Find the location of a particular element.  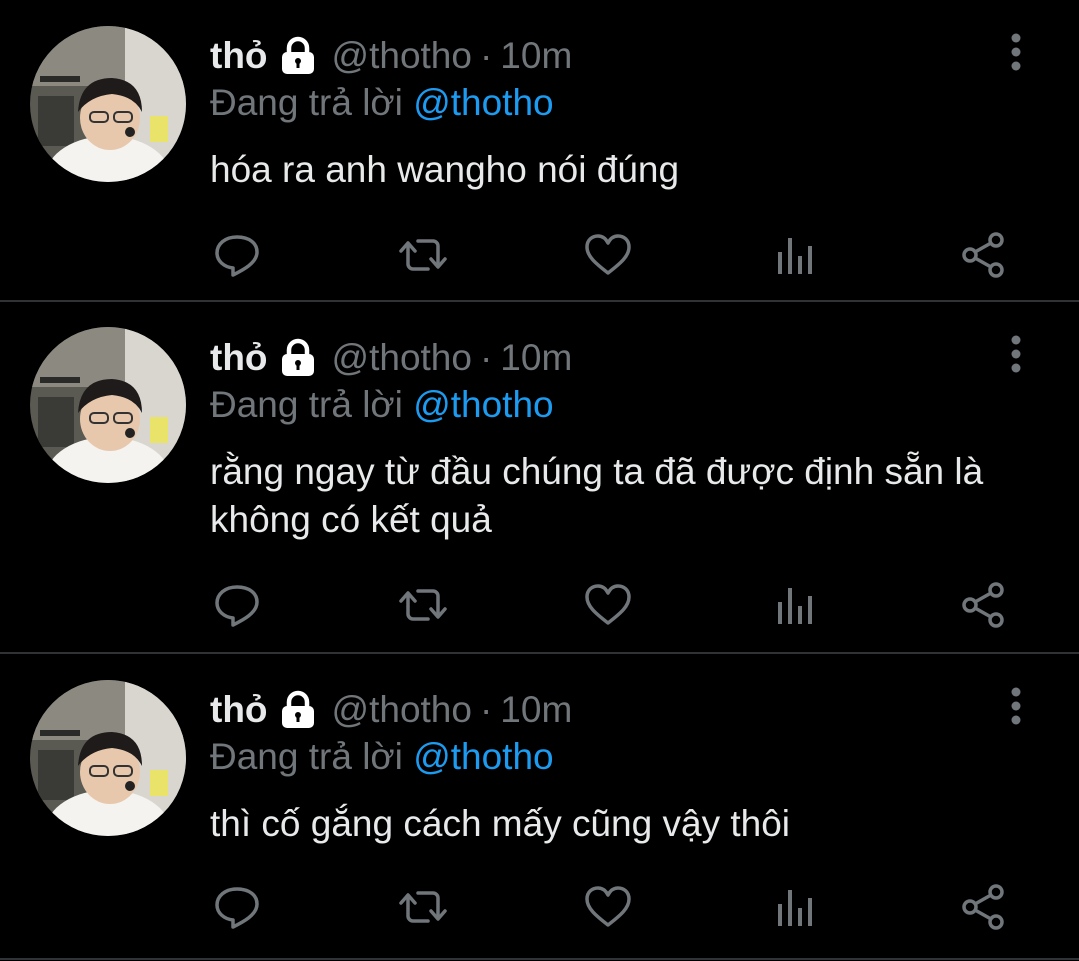

tweet-text: hóa ra anh wangho nói đúng is located at coordinates (445, 169).